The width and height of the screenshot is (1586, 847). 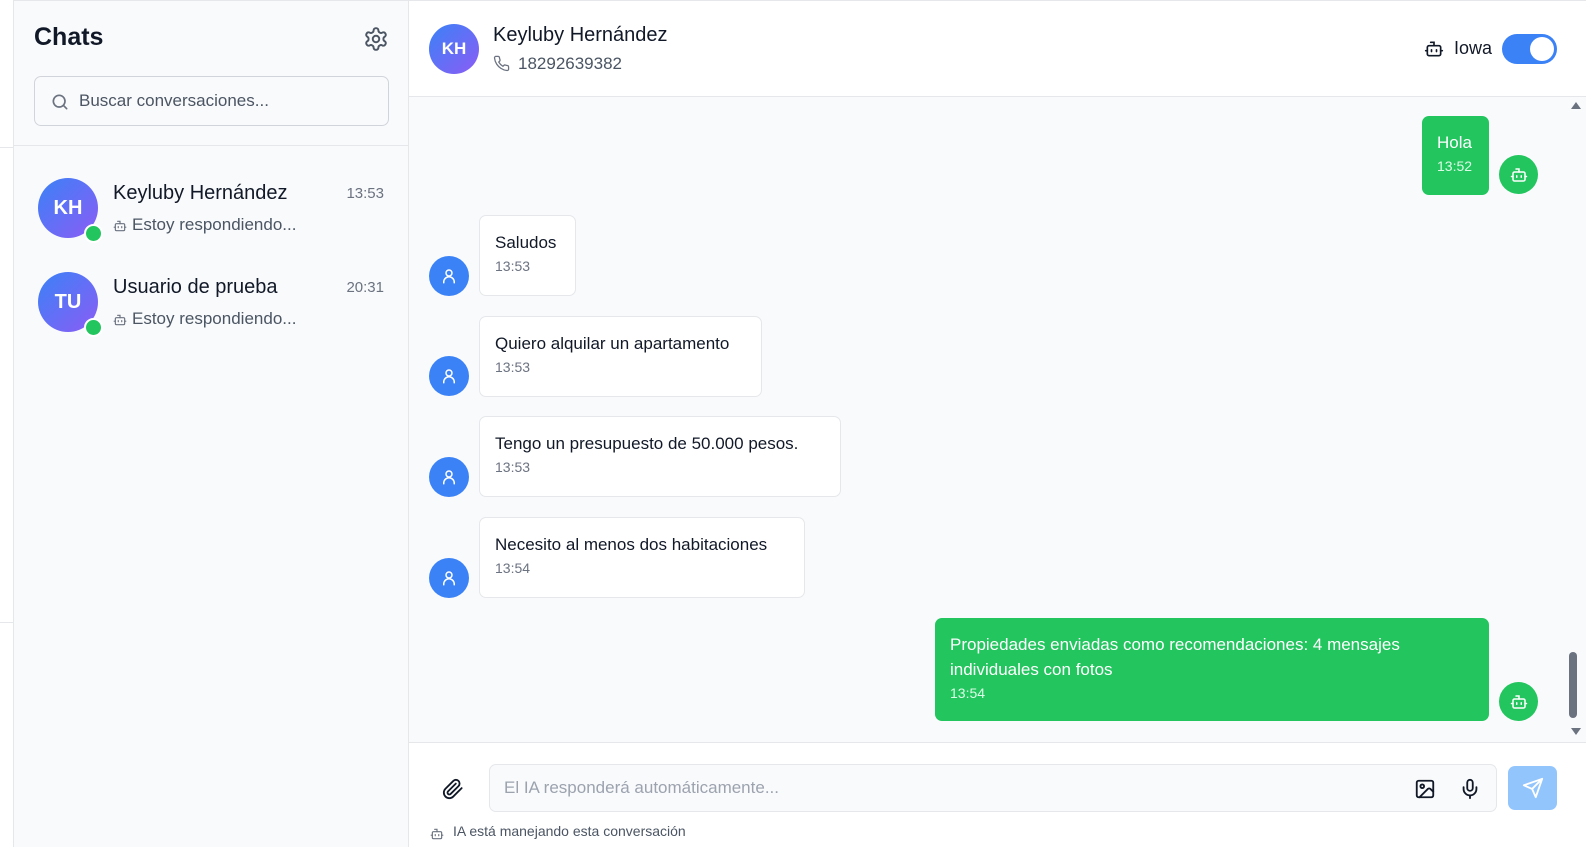 I want to click on search-input, so click(x=229, y=101).